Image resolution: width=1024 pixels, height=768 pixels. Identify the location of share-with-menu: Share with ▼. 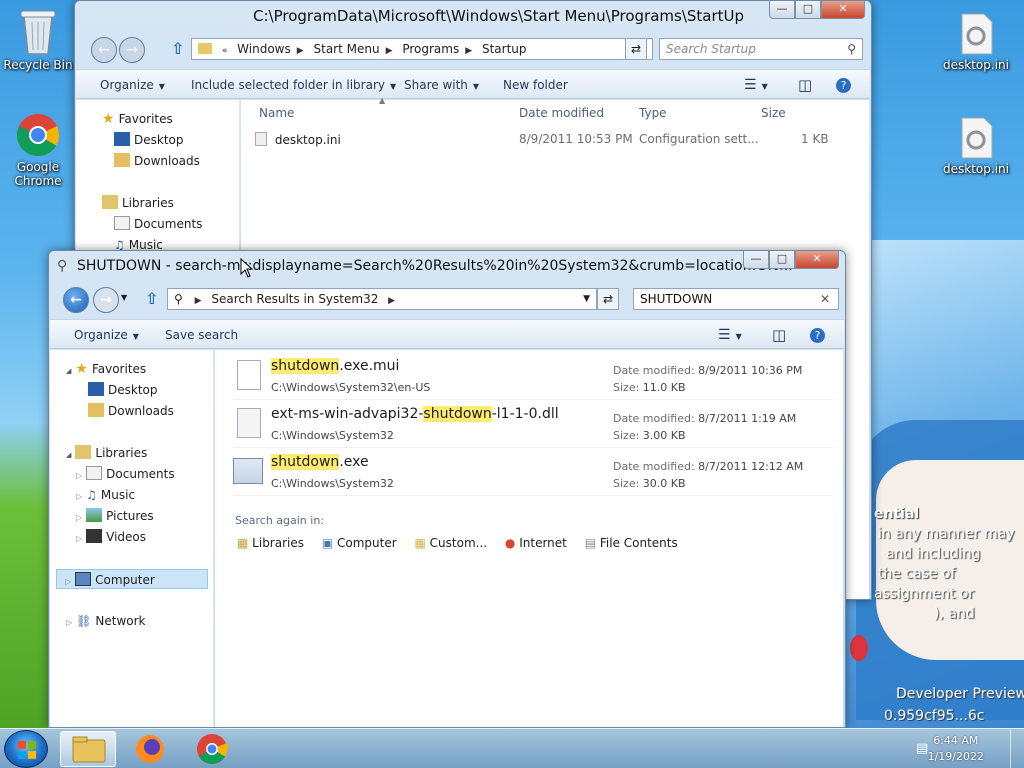
(441, 85).